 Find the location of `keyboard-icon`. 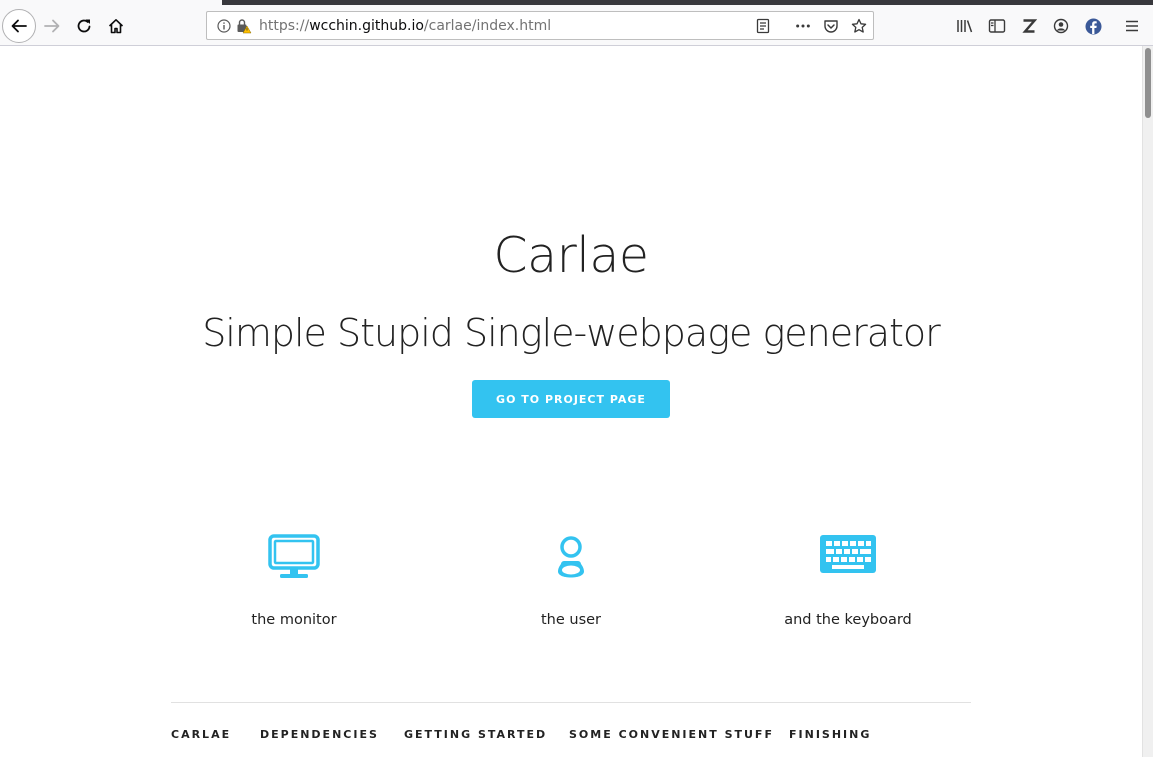

keyboard-icon is located at coordinates (848, 554).